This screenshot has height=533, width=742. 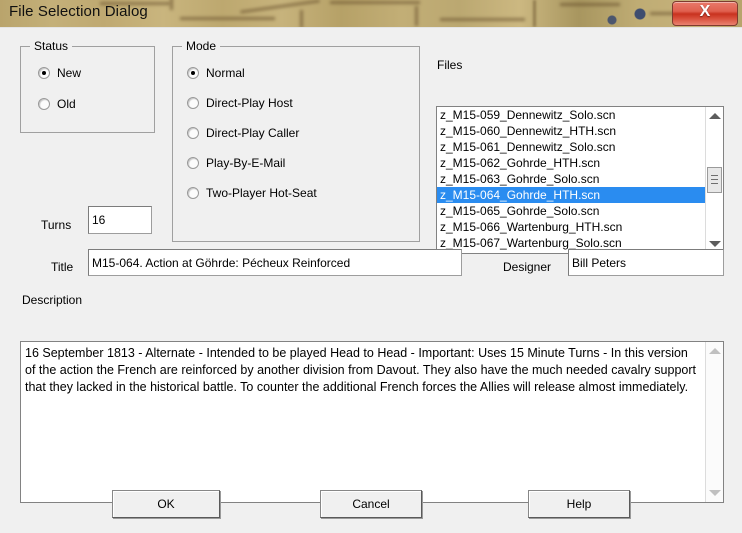 What do you see at coordinates (62, 267) in the screenshot?
I see `title-field-label: Title` at bounding box center [62, 267].